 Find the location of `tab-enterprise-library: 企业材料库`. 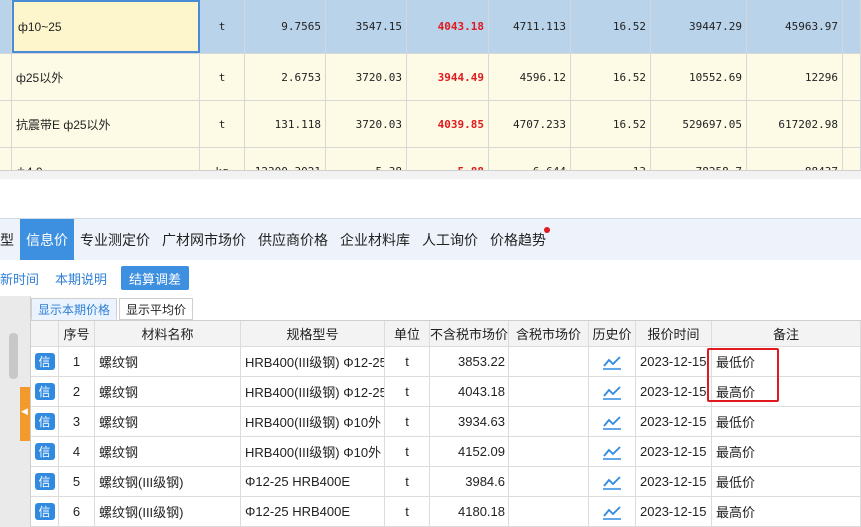

tab-enterprise-library: 企业材料库 is located at coordinates (375, 239).